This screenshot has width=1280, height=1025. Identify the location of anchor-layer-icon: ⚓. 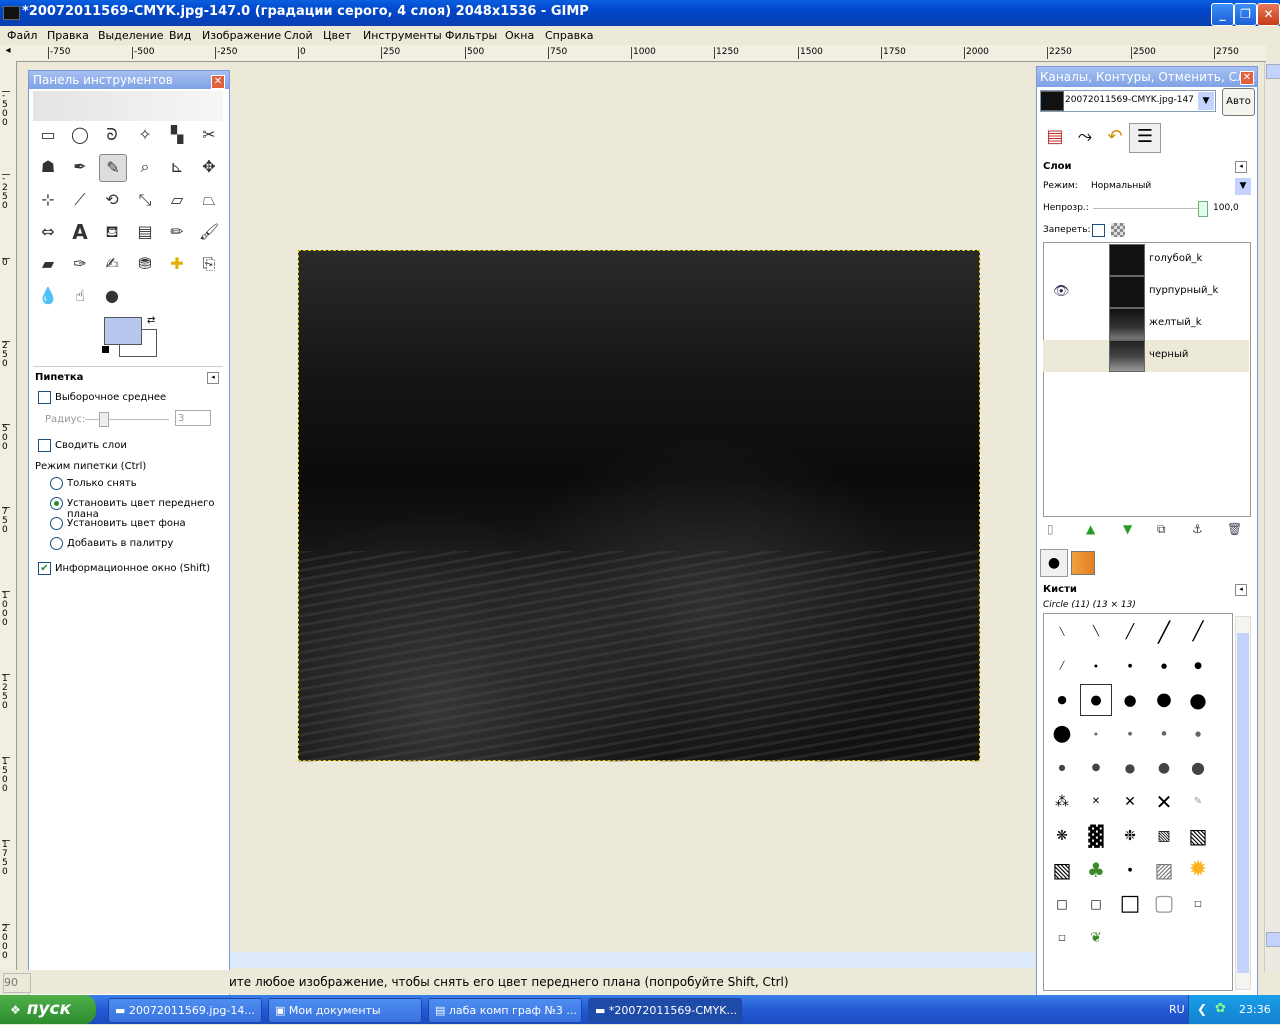
(1197, 529).